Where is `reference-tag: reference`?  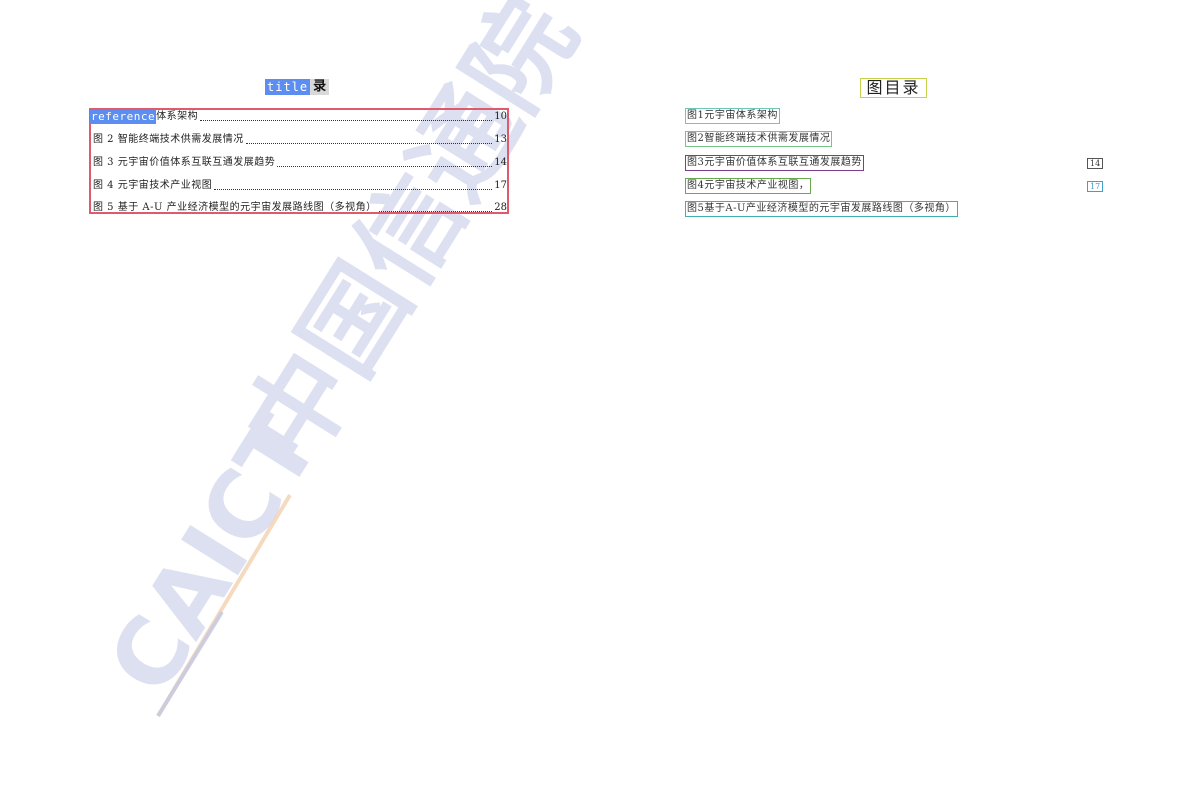 reference-tag: reference is located at coordinates (123, 117).